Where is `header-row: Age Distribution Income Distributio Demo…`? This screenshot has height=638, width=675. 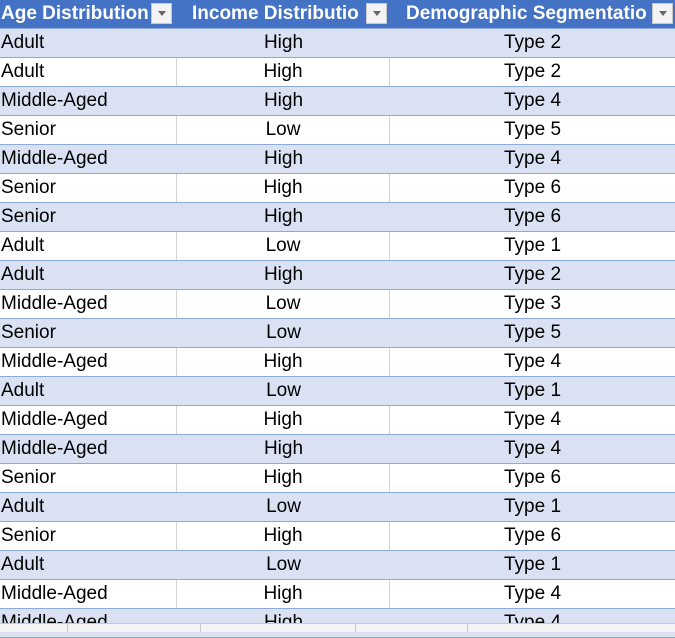 header-row: Age Distribution Income Distributio Demo… is located at coordinates (337, 14).